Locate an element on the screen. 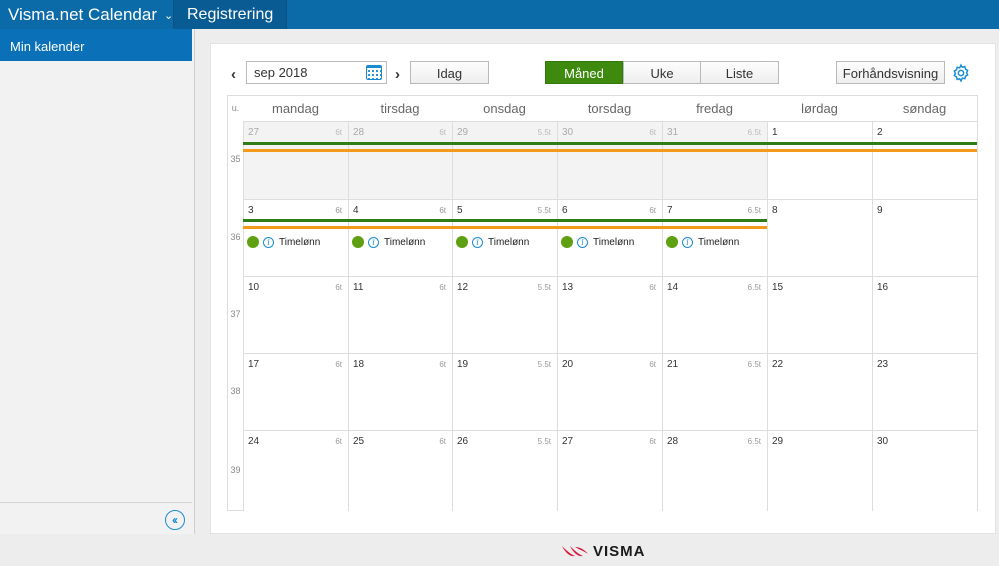 This screenshot has height=566, width=999. view-list-button: Liste is located at coordinates (739, 72).